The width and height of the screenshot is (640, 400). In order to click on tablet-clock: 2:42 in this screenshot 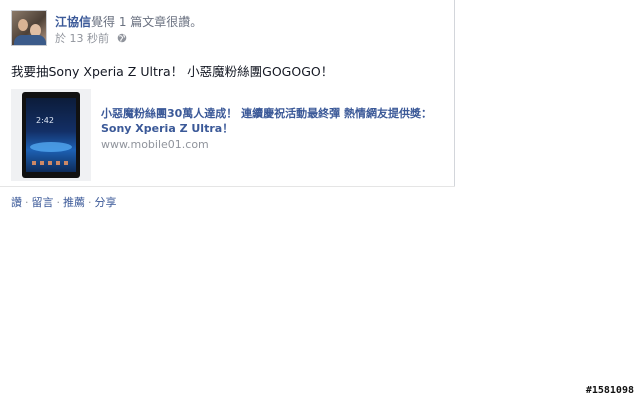, I will do `click(45, 120)`.